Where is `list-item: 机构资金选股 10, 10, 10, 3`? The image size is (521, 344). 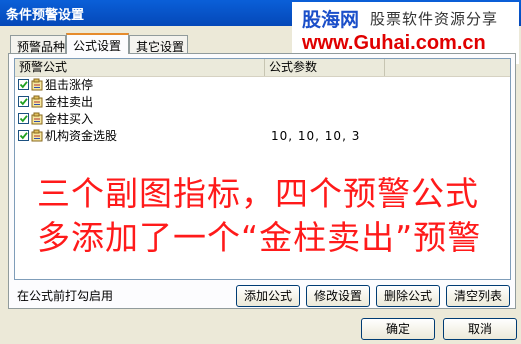 list-item: 机构资金选股 10, 10, 10, 3 is located at coordinates (262, 136).